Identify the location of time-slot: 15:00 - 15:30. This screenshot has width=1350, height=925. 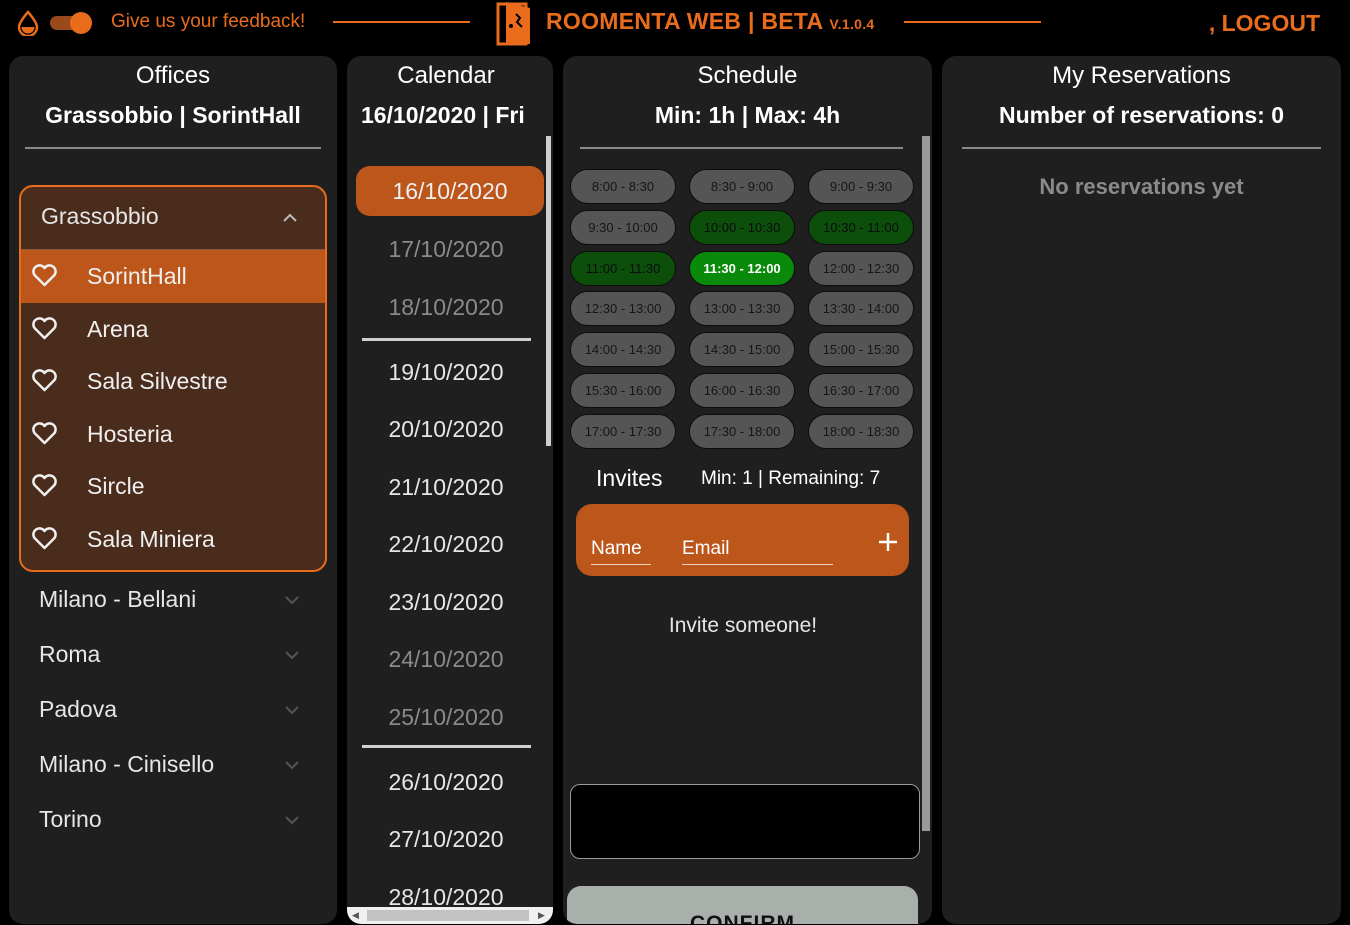
(861, 350).